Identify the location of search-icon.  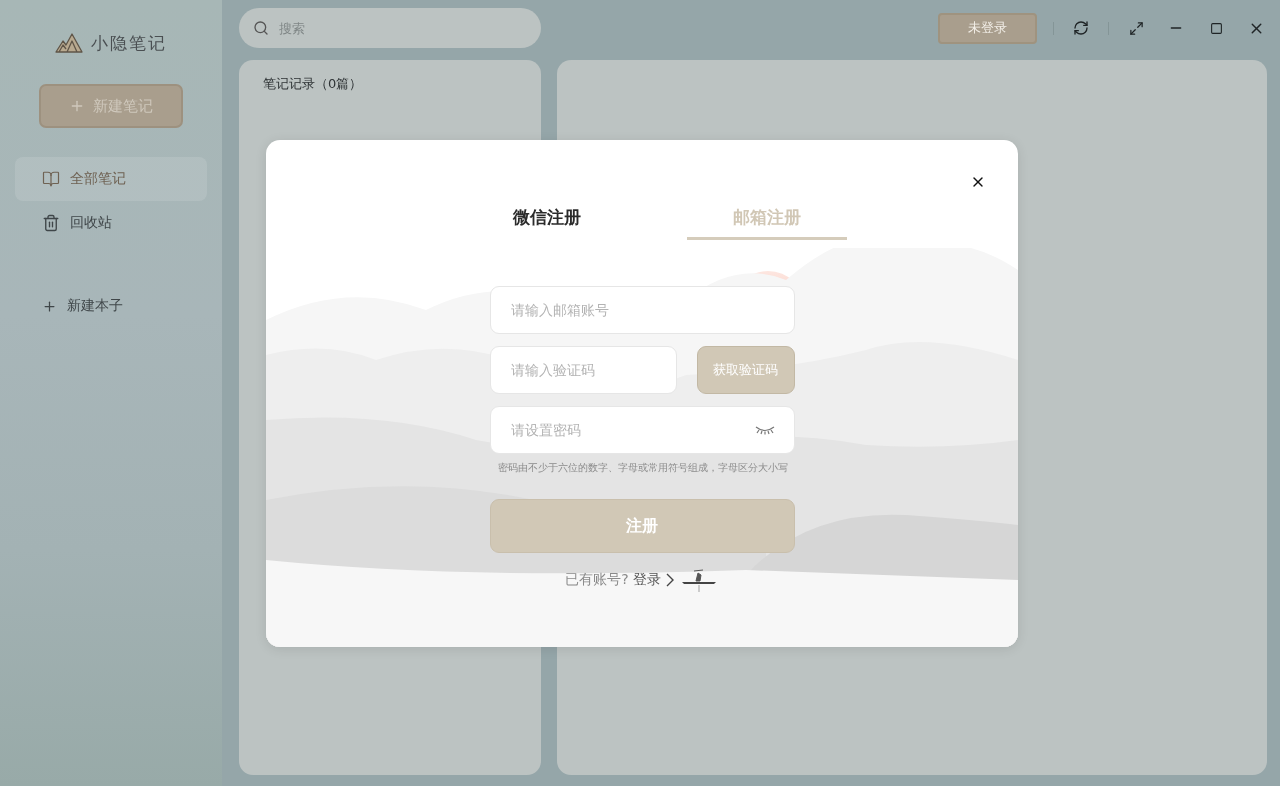
(261, 28).